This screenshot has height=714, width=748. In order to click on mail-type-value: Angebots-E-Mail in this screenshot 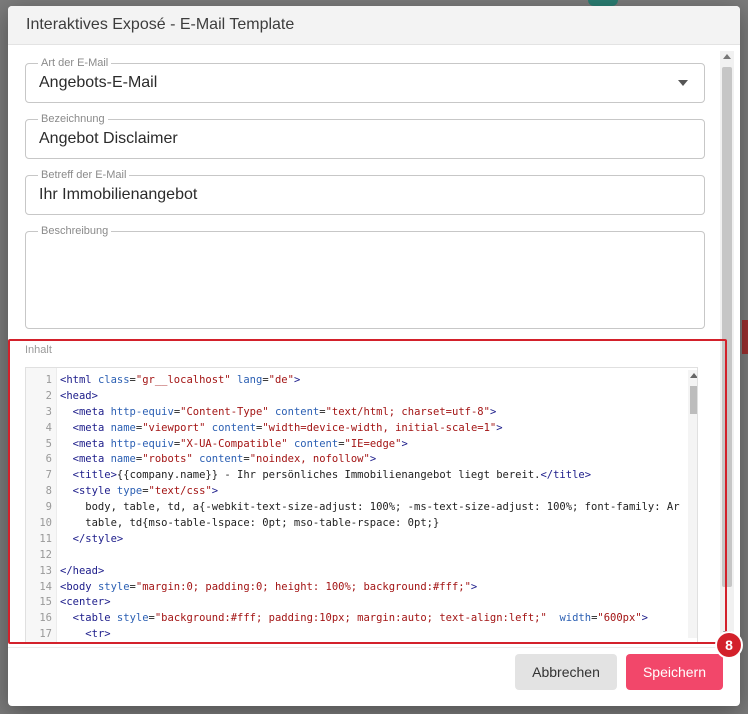, I will do `click(98, 82)`.